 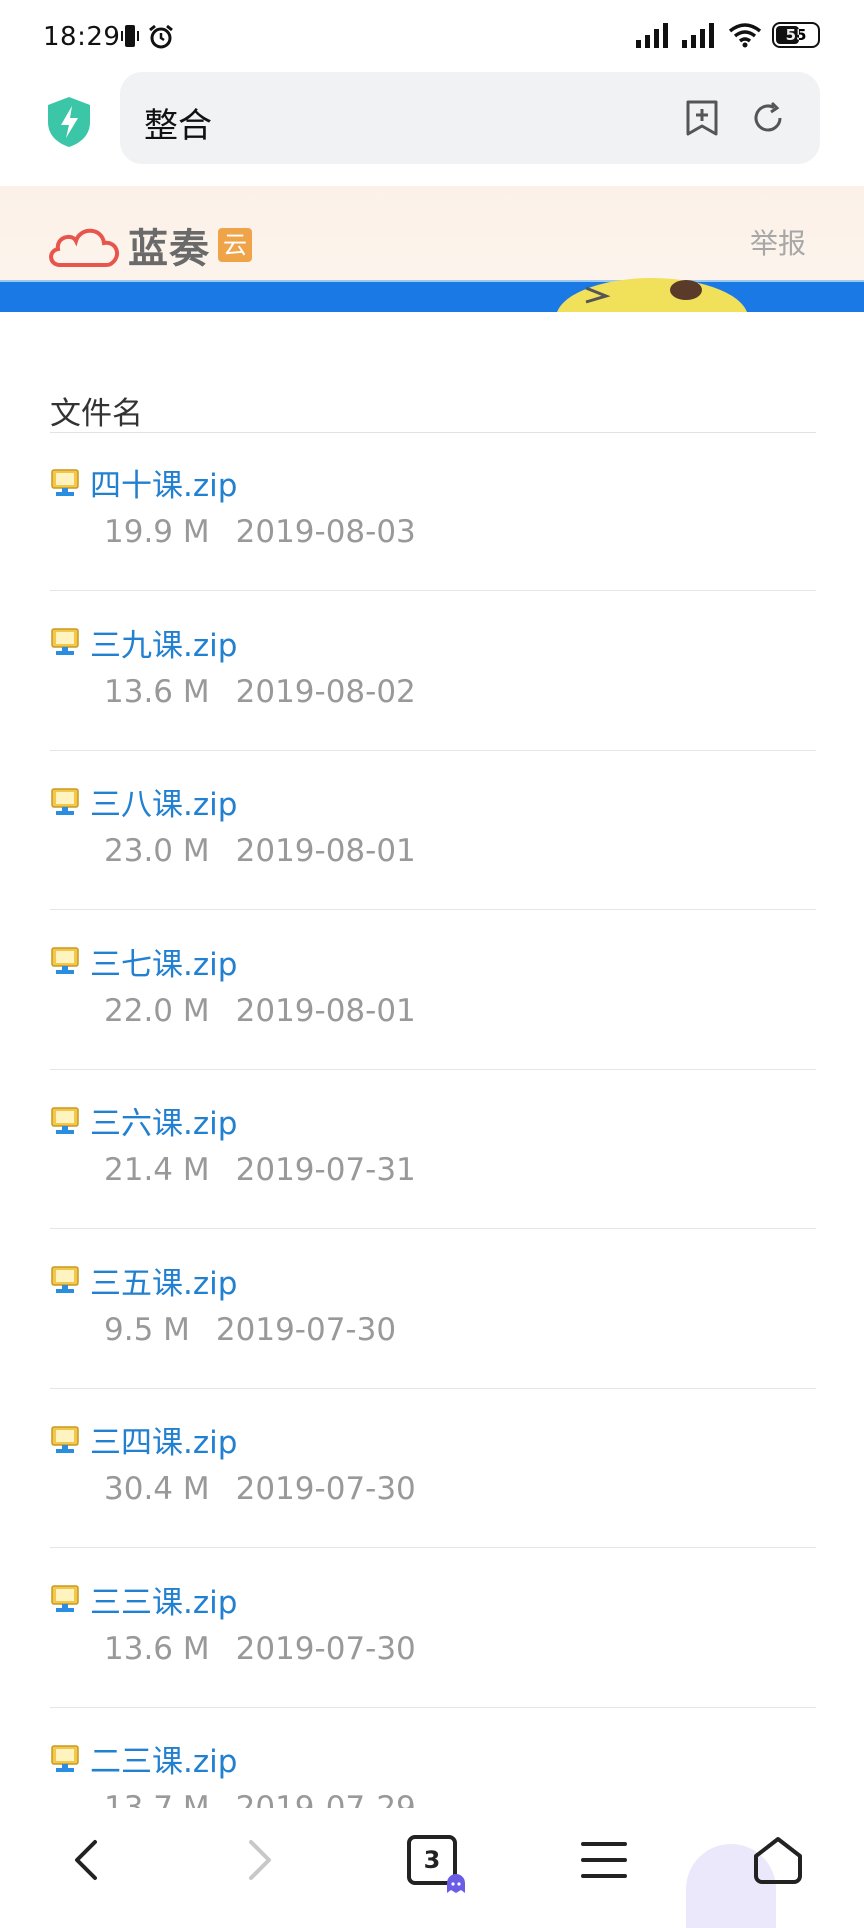 I want to click on url-field: 整合, so click(x=470, y=118).